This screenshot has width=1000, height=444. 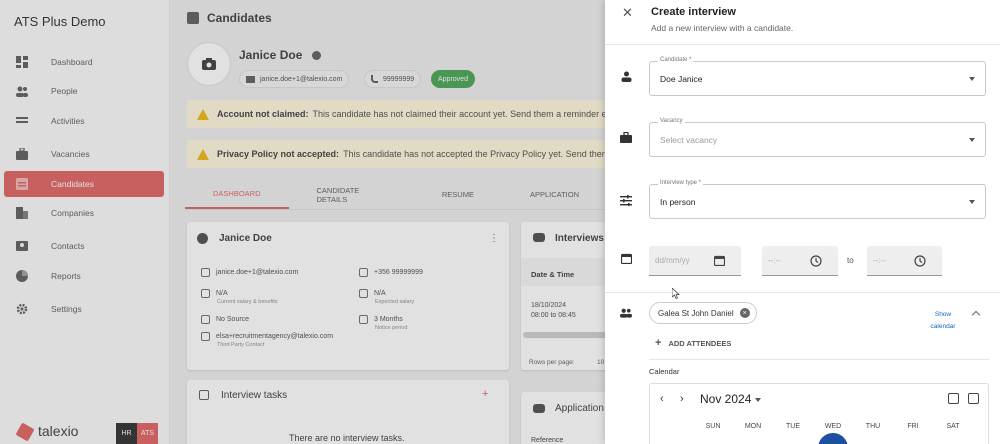 What do you see at coordinates (976, 315) in the screenshot?
I see `chevron-up-icon` at bounding box center [976, 315].